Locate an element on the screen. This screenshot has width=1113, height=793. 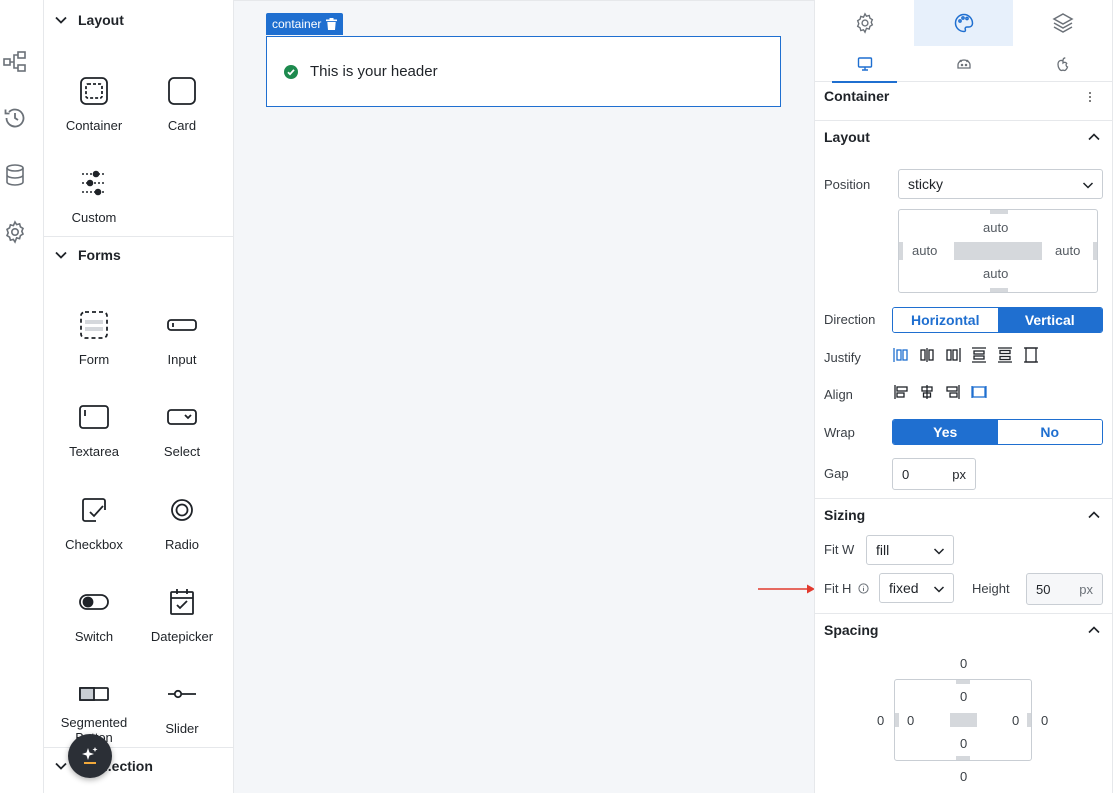
wrap-yes-option: Yes is located at coordinates (945, 432).